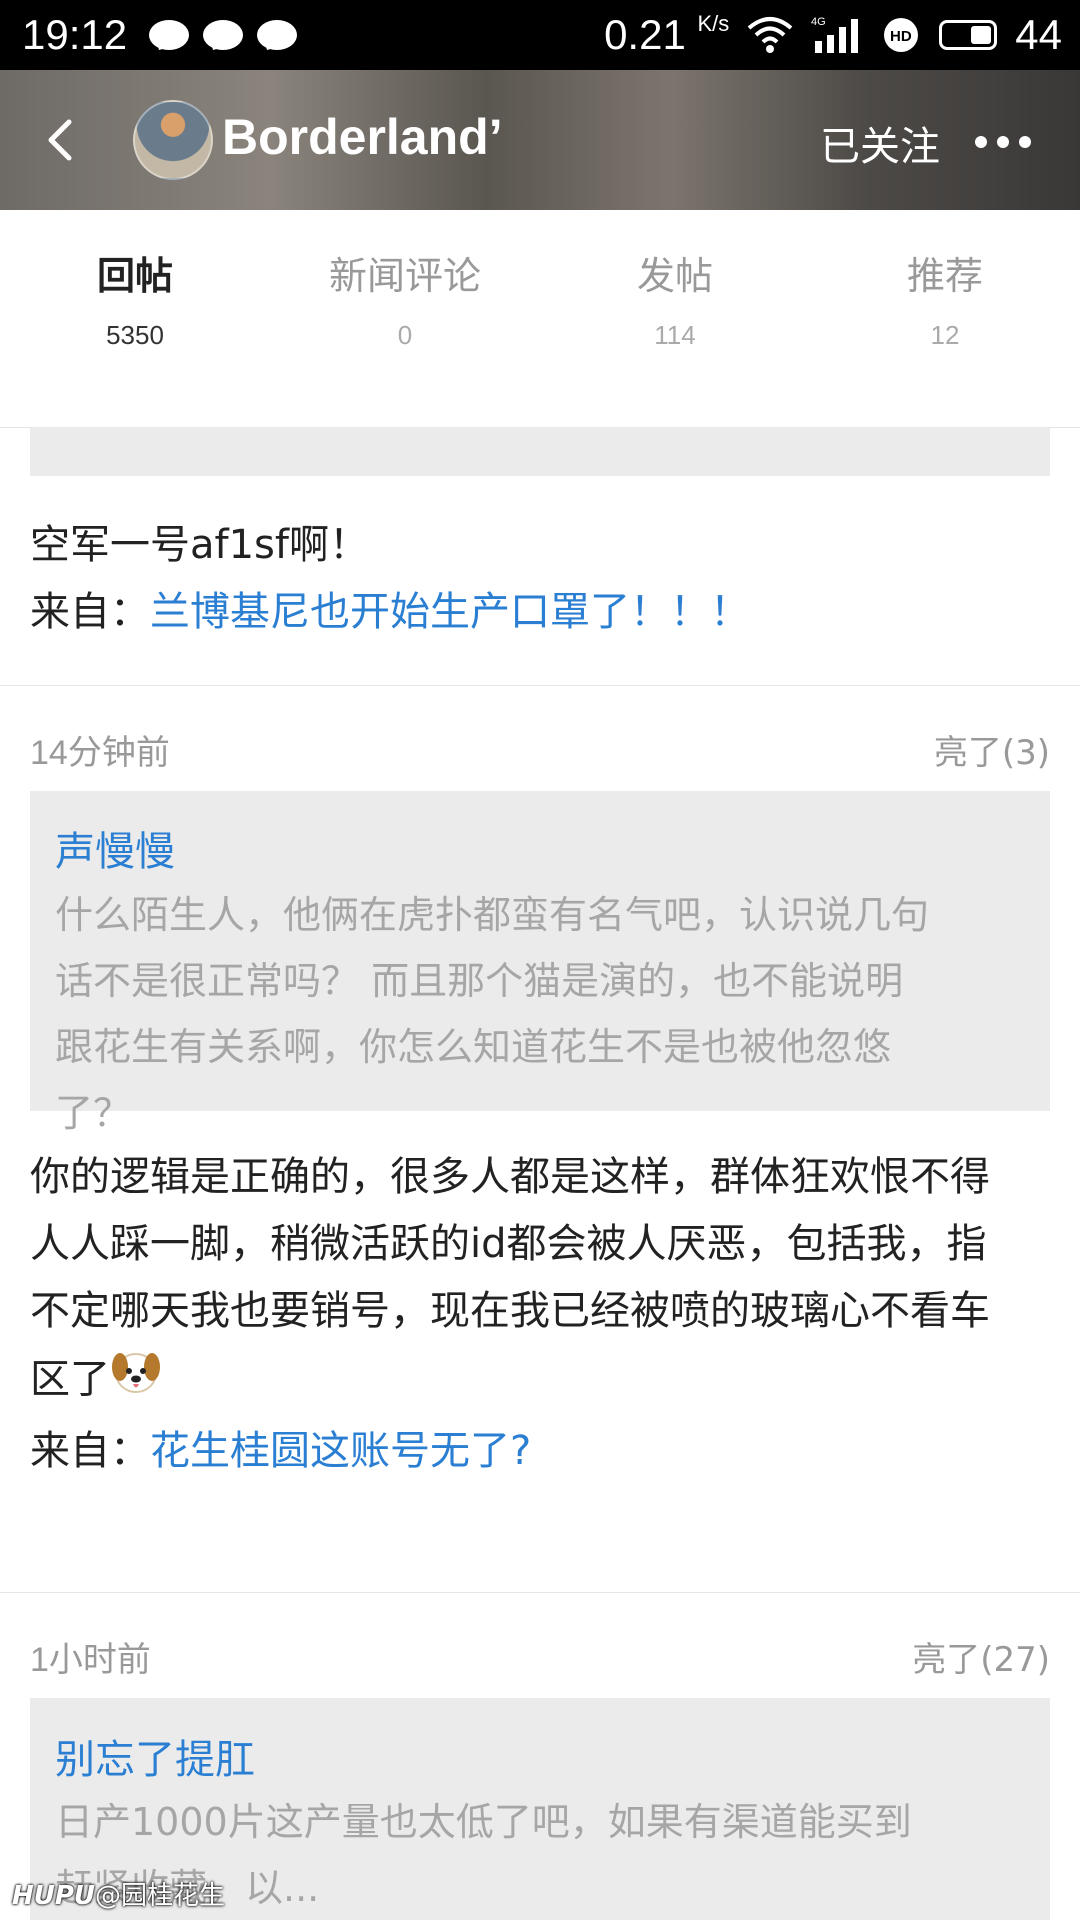 This screenshot has width=1080, height=1920. What do you see at coordinates (173, 140) in the screenshot?
I see `avatar` at bounding box center [173, 140].